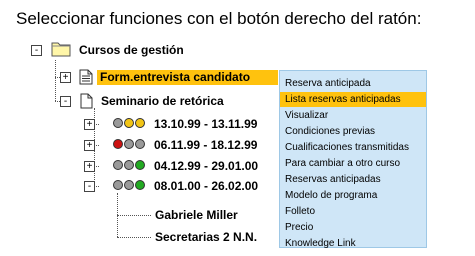  Describe the element at coordinates (353, 147) in the screenshot. I see `menu-item-cualificaciones: Cualificaciones transmitidas` at that location.